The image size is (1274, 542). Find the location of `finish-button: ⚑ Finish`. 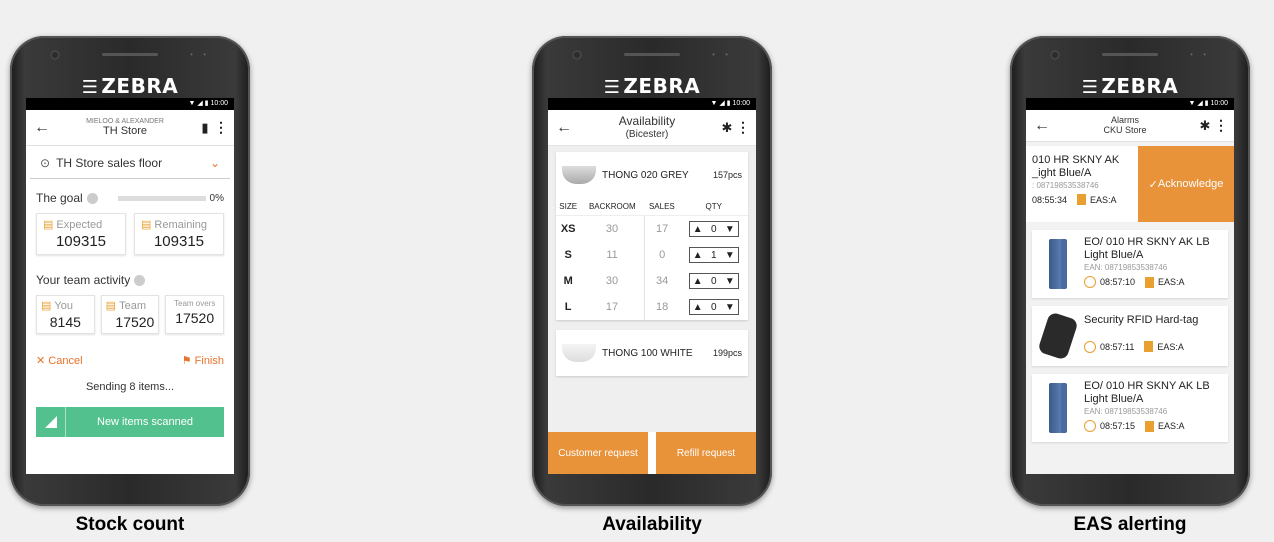

finish-button: ⚑ Finish is located at coordinates (203, 360).